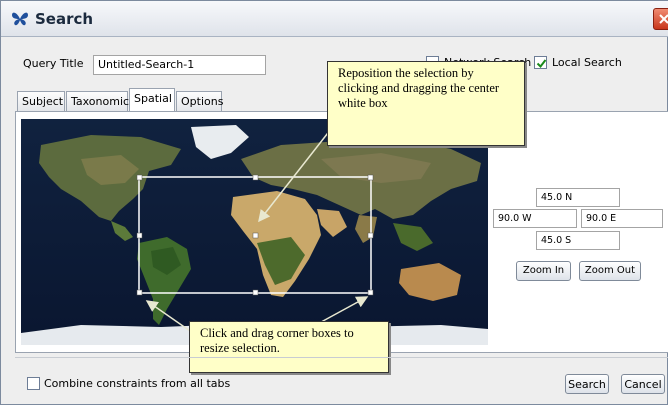 This screenshot has width=668, height=405. Describe the element at coordinates (643, 384) in the screenshot. I see `cancel-button: Cancel` at that location.